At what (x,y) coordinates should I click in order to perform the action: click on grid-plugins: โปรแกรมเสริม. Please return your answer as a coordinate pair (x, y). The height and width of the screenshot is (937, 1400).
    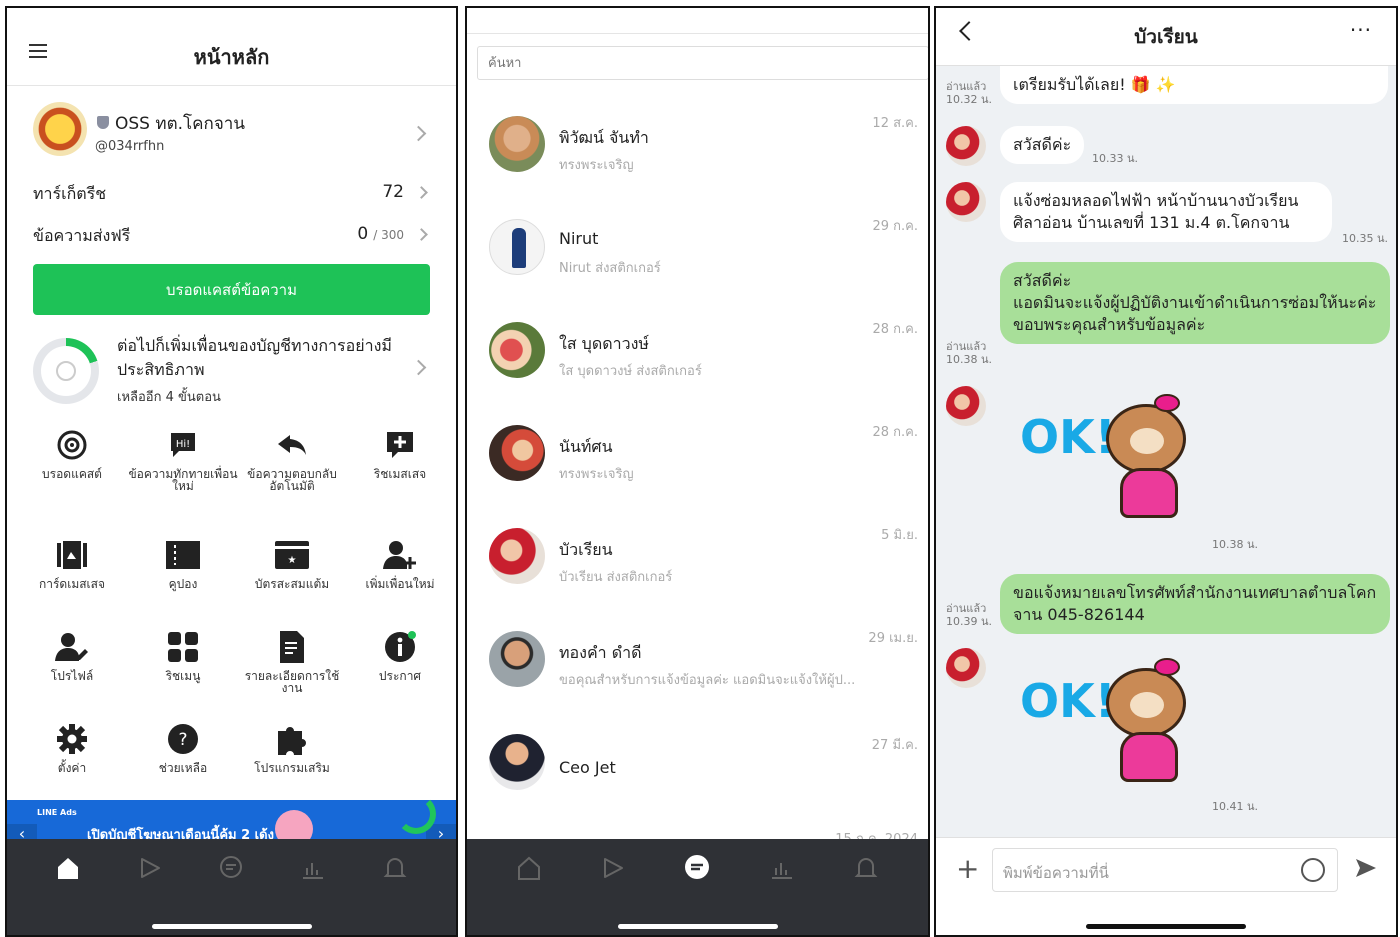
    Looking at the image, I should click on (292, 748).